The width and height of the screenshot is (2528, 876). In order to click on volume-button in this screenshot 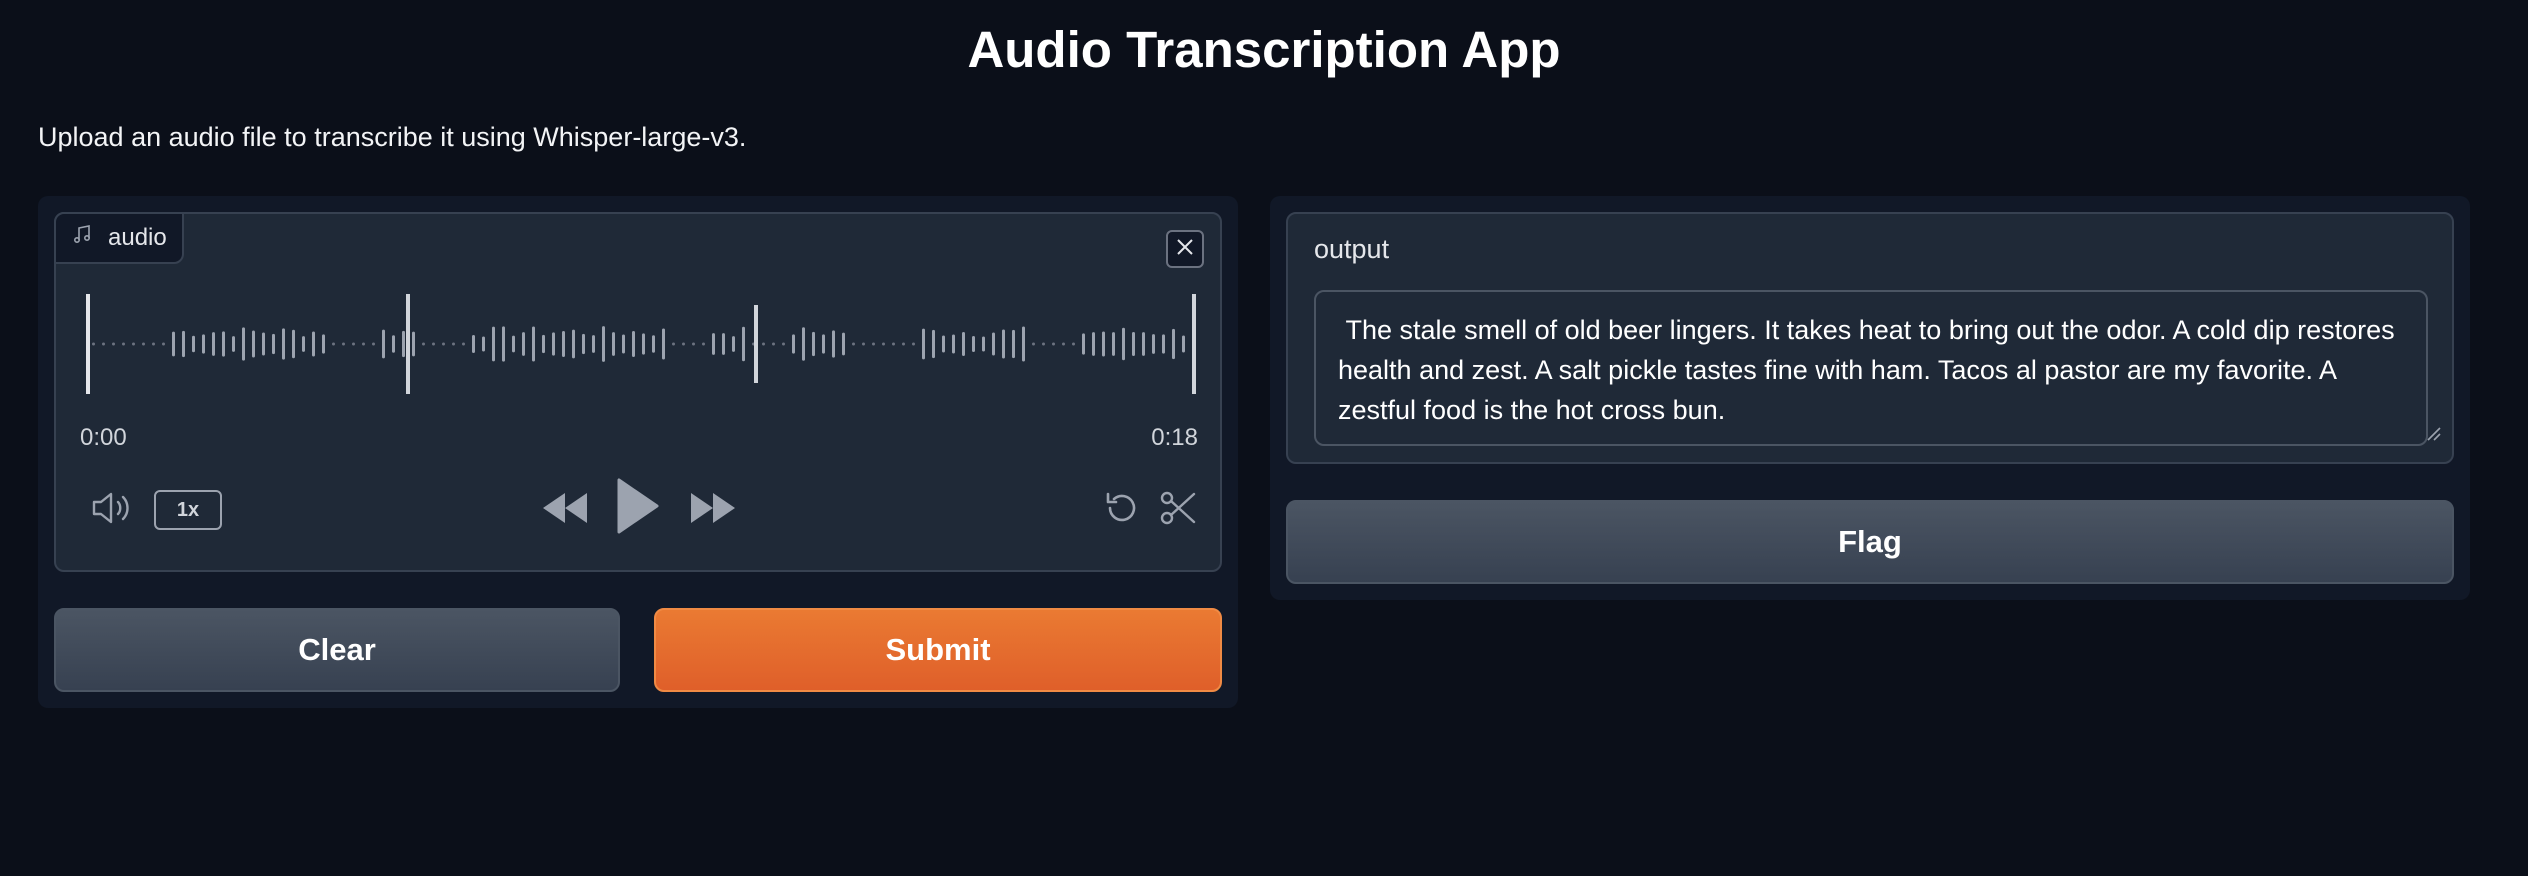, I will do `click(112, 510)`.